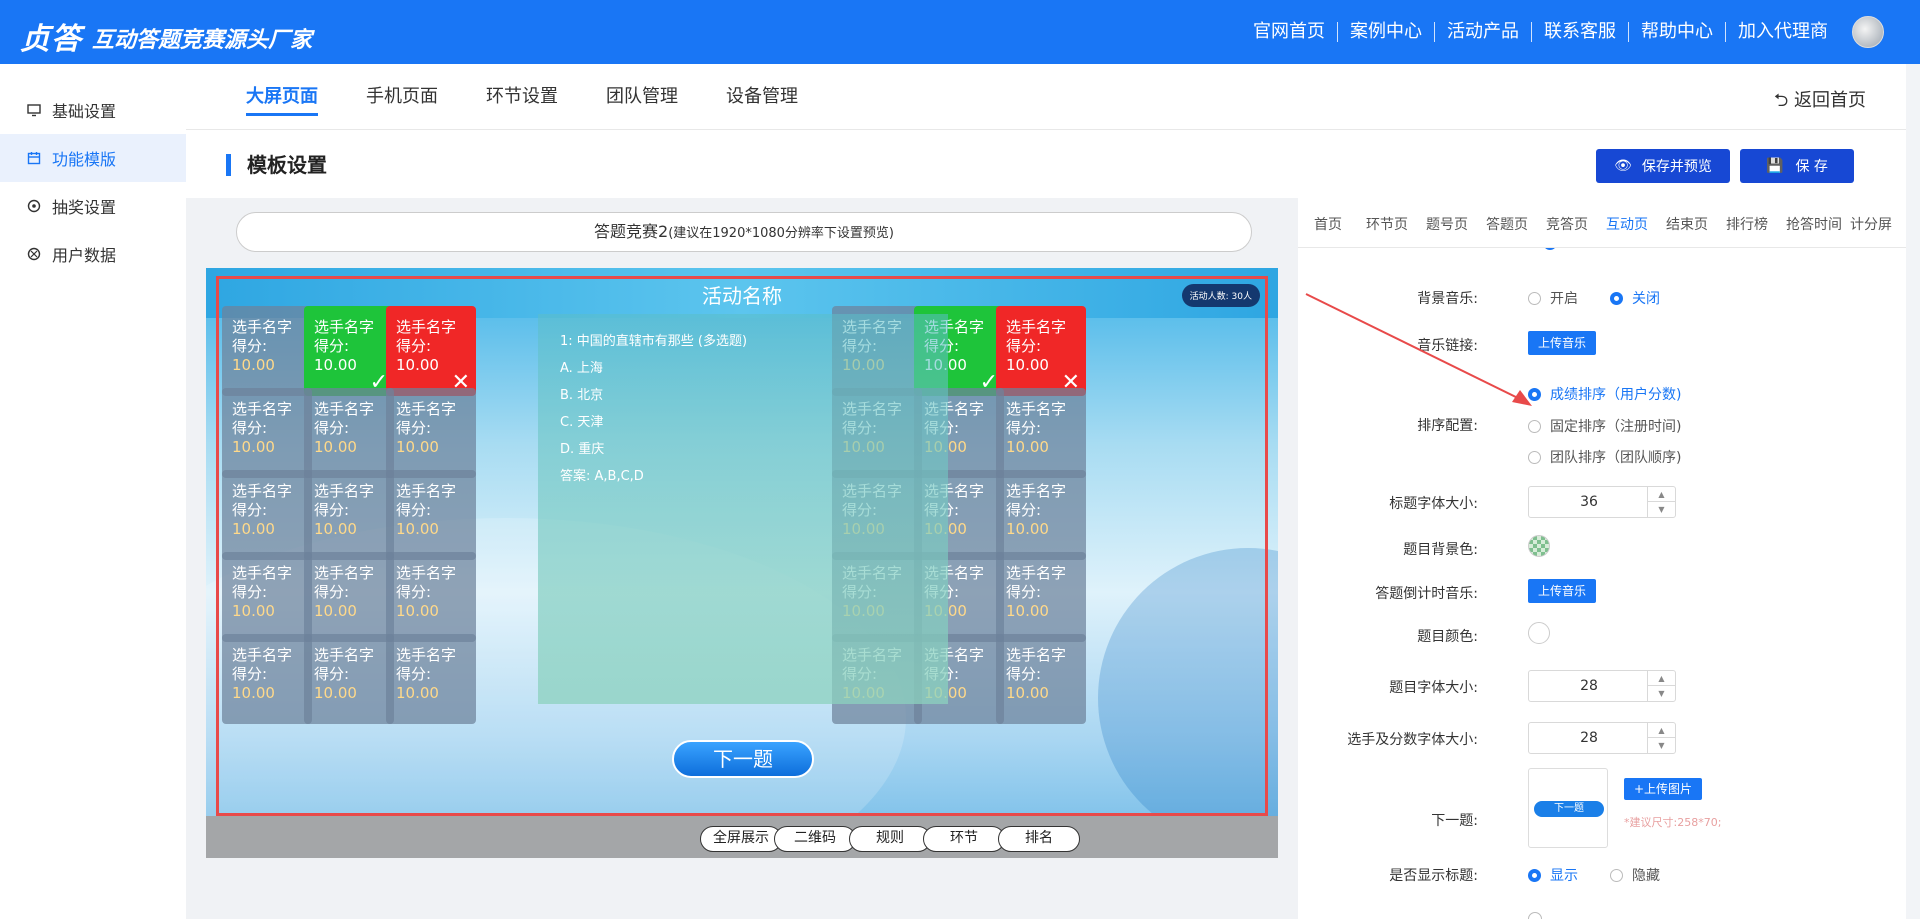 The width and height of the screenshot is (1920, 919). Describe the element at coordinates (1539, 546) in the screenshot. I see `q-bg-color-swatch` at that location.